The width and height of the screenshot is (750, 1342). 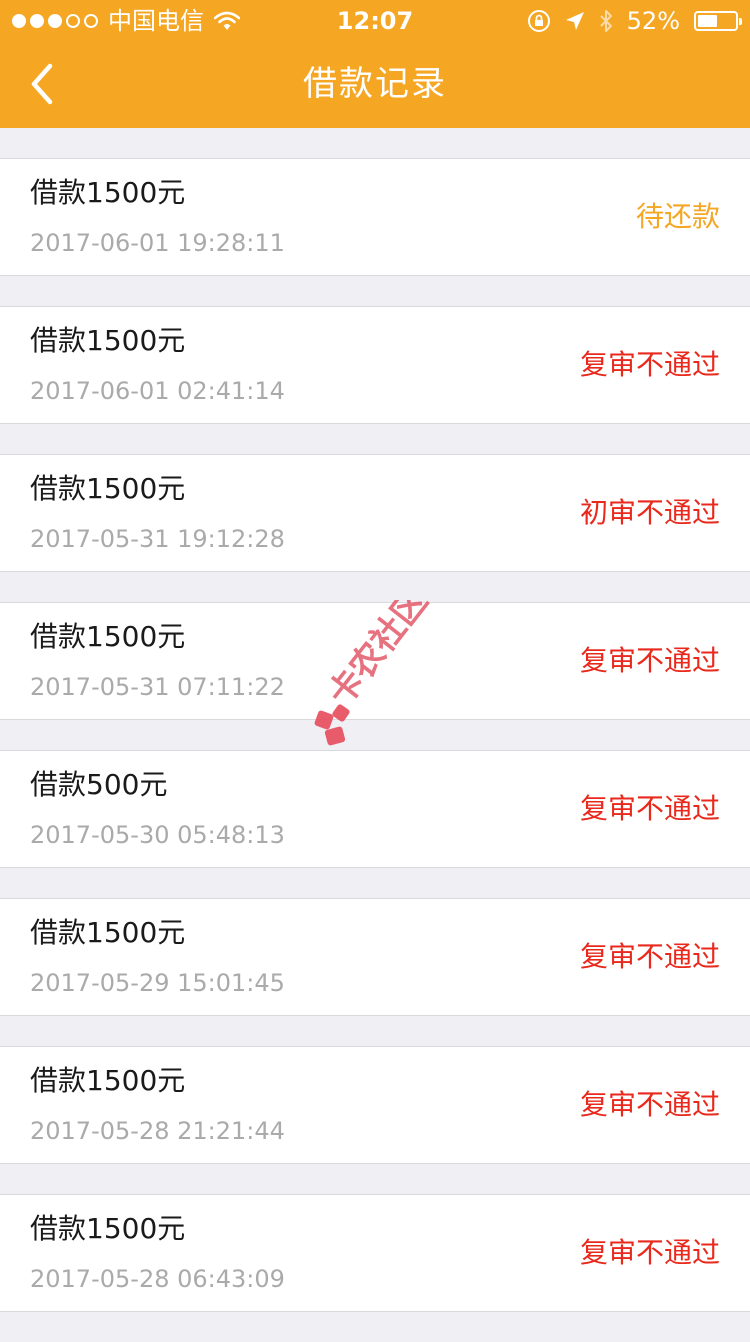 I want to click on loan-timestamp: 2017-05-31 19:12:28, so click(x=157, y=539).